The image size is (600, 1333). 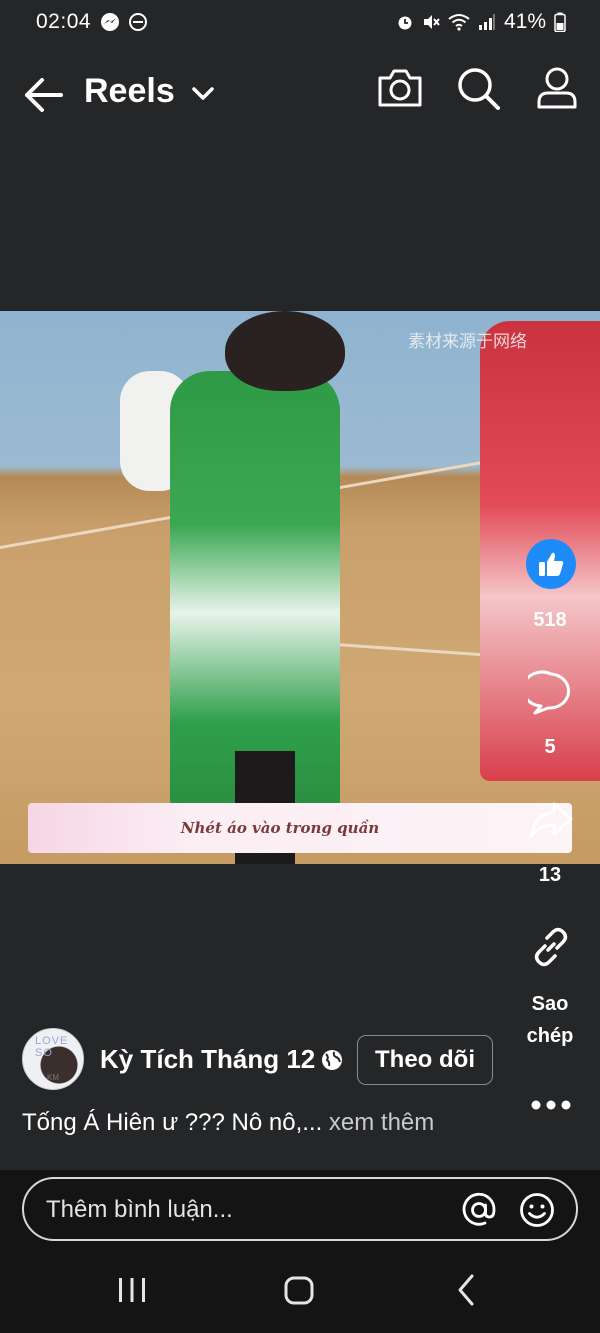 What do you see at coordinates (332, 1060) in the screenshot?
I see `globe-icon` at bounding box center [332, 1060].